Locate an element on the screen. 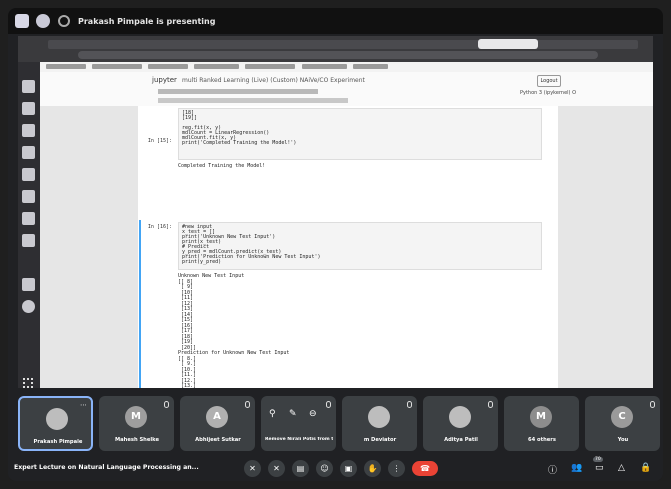 The width and height of the screenshot is (671, 489). settings-icon is located at coordinates (28, 196).